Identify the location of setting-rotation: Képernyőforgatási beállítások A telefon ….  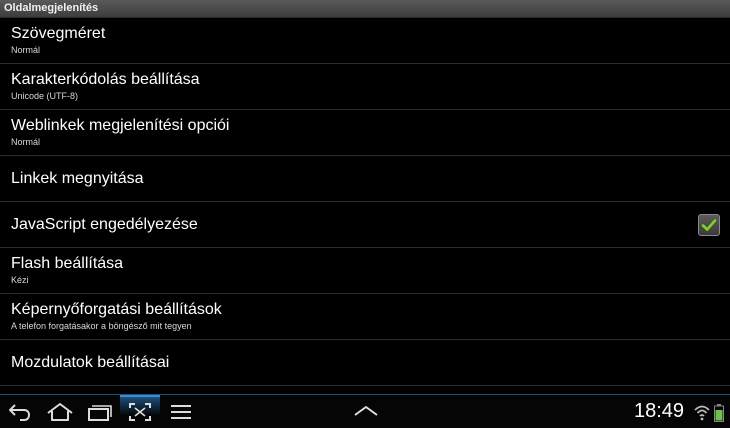
(365, 317).